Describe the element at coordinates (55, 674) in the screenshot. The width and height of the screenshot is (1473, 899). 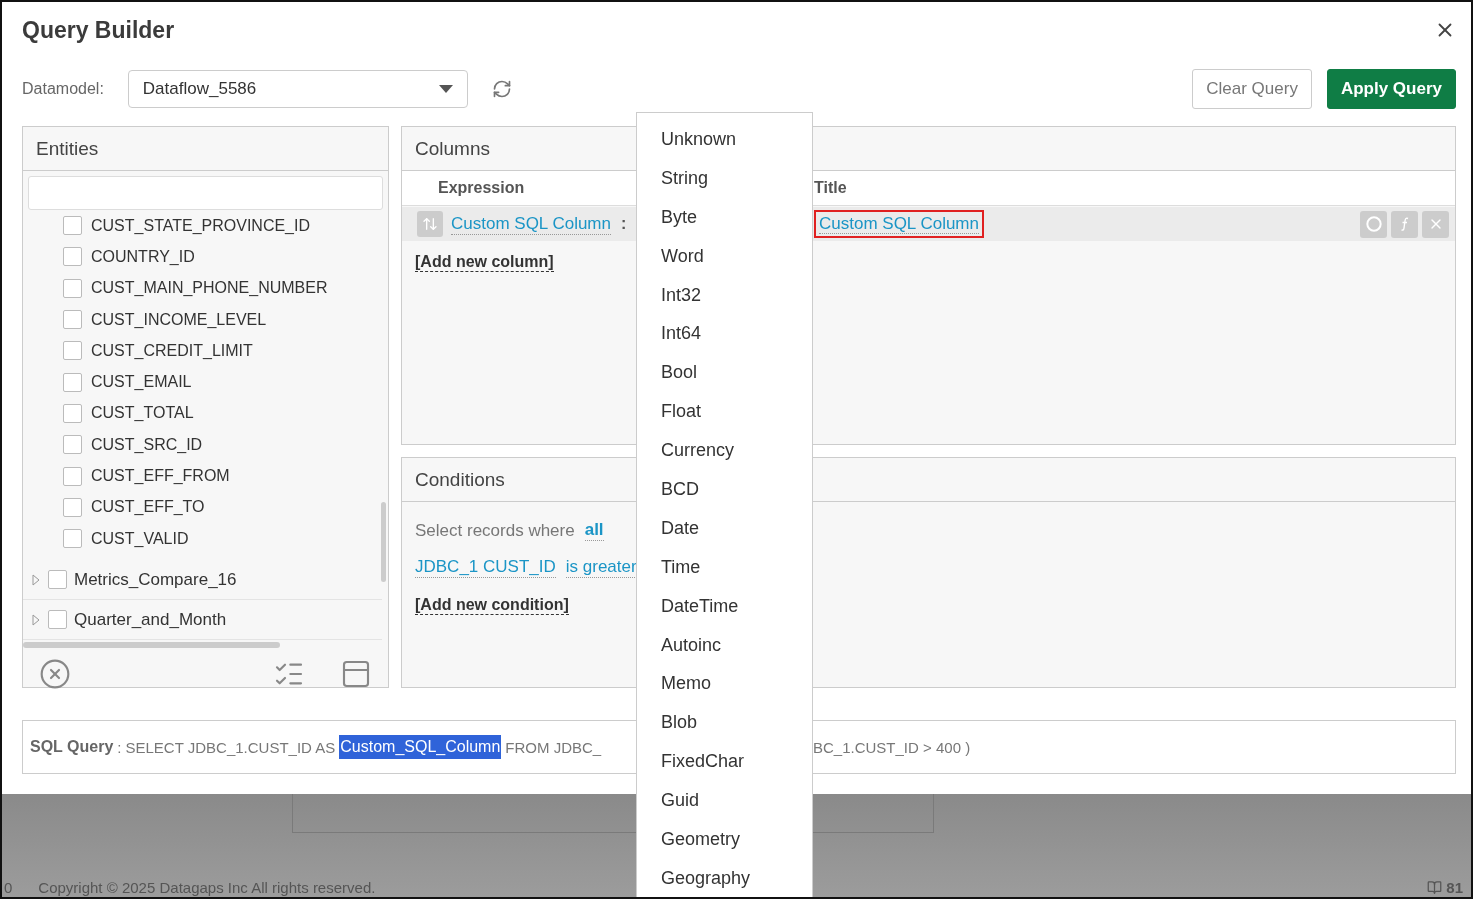
I see `clear-icon` at that location.